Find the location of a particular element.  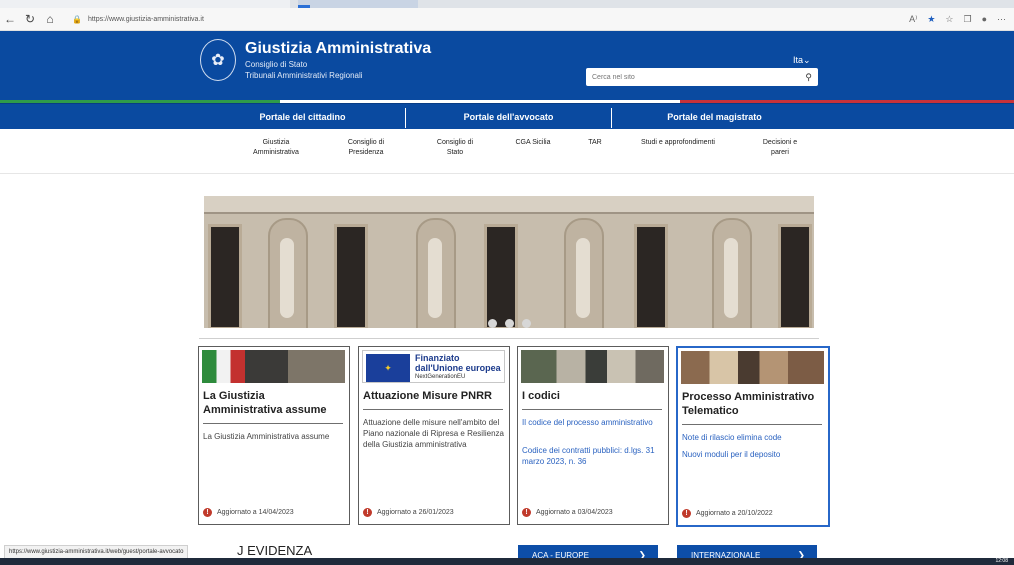

card-updated: ! Aggiornato a 26/01/2023 is located at coordinates (408, 512).